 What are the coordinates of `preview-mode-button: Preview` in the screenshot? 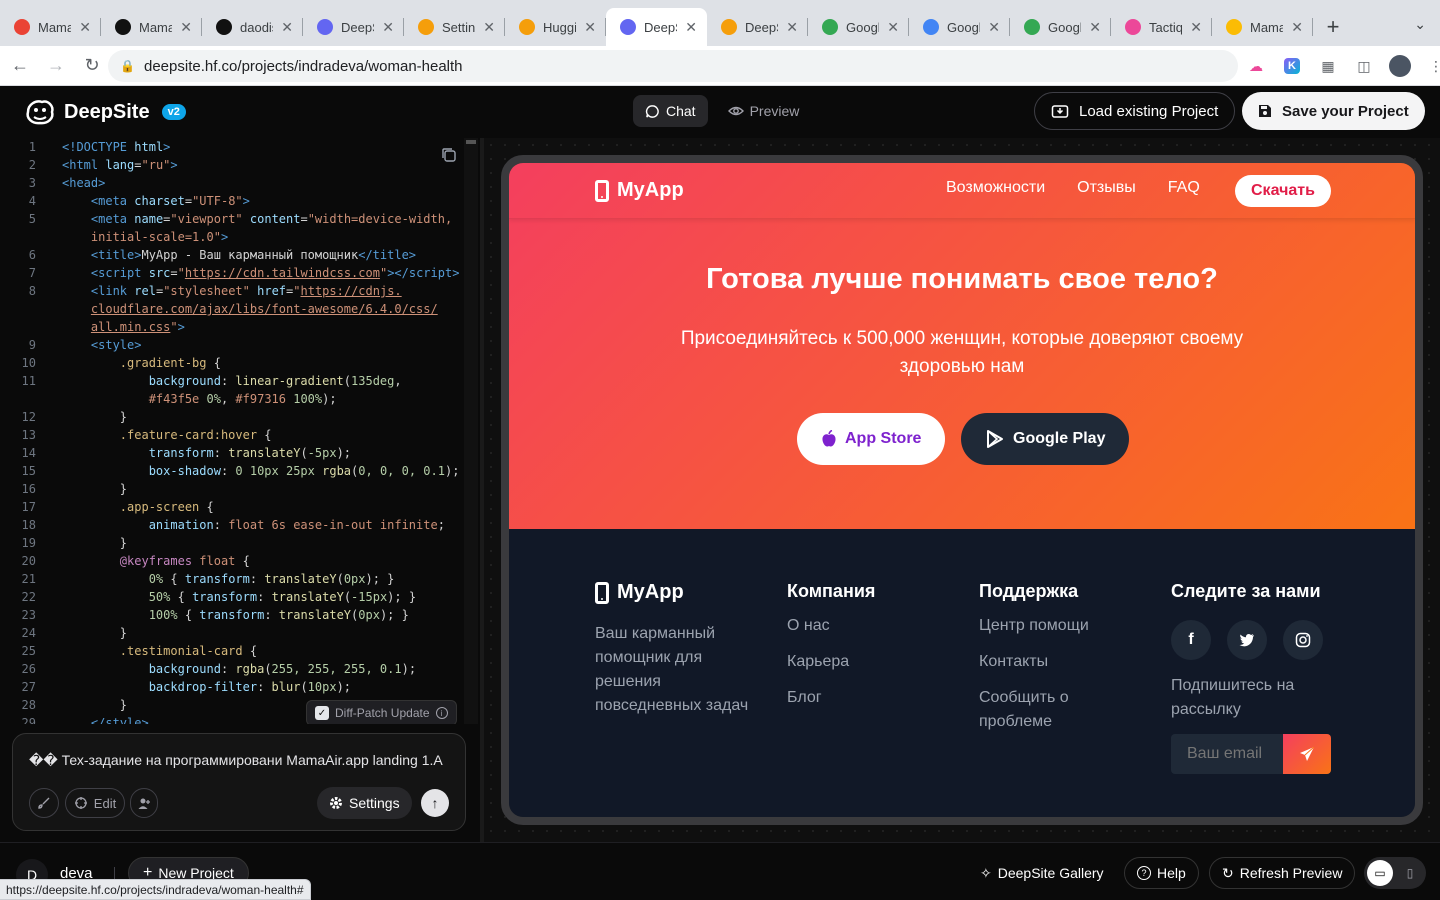 It's located at (764, 111).